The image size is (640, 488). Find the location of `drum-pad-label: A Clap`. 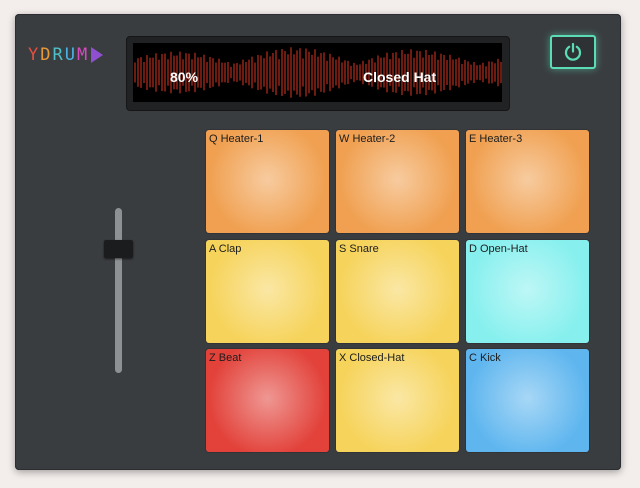

drum-pad-label: A Clap is located at coordinates (225, 249).